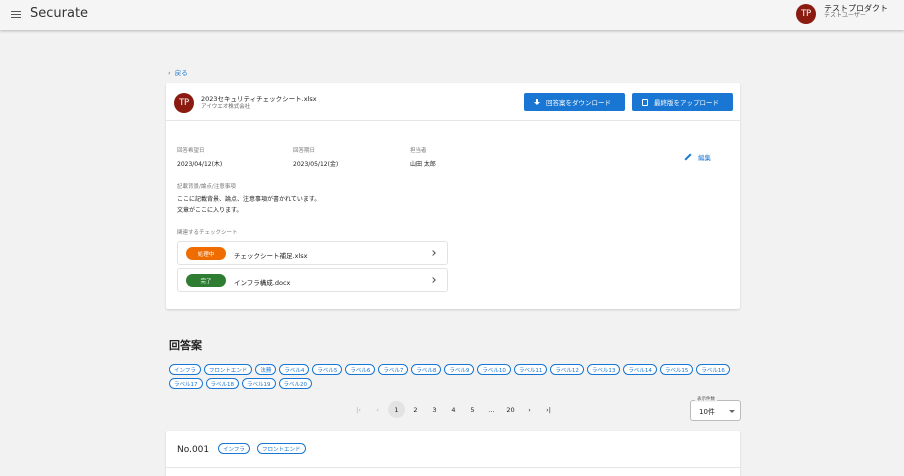  I want to click on pagination: |‹ ‹ 1 2 3 4 5 … 20 › ›|, so click(453, 409).